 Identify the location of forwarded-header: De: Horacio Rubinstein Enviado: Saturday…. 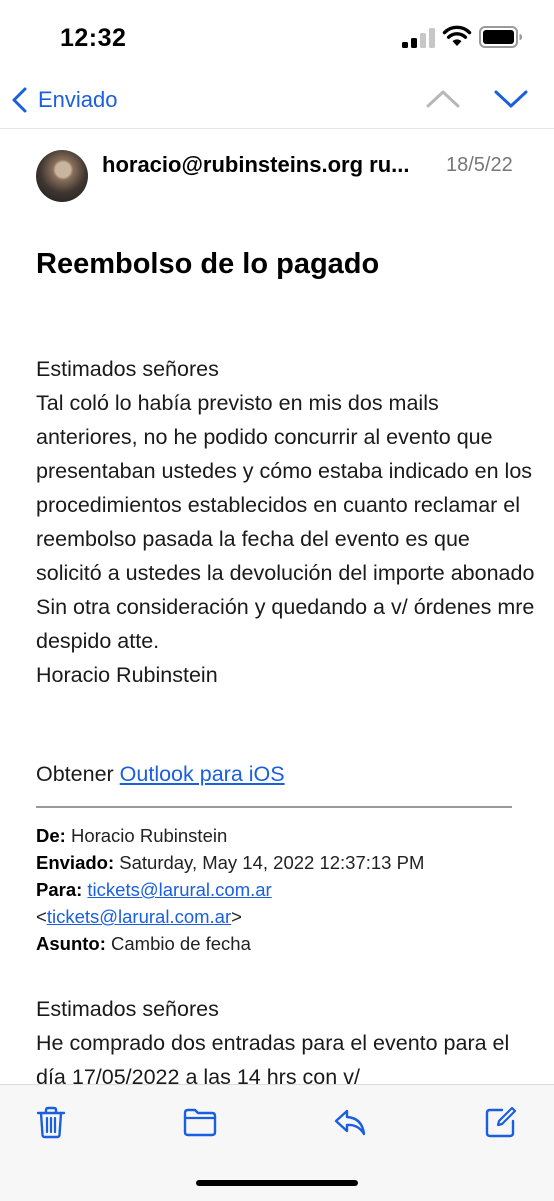
(286, 889).